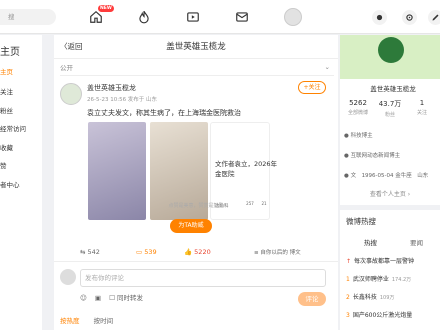  I want to click on profile-info-line-2: ● 互联网动态新闻博主, so click(372, 155).